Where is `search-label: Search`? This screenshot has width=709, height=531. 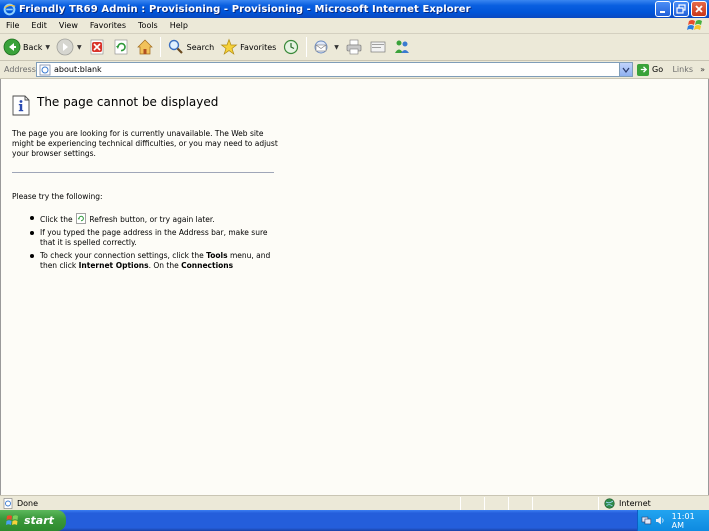
search-label: Search is located at coordinates (200, 47).